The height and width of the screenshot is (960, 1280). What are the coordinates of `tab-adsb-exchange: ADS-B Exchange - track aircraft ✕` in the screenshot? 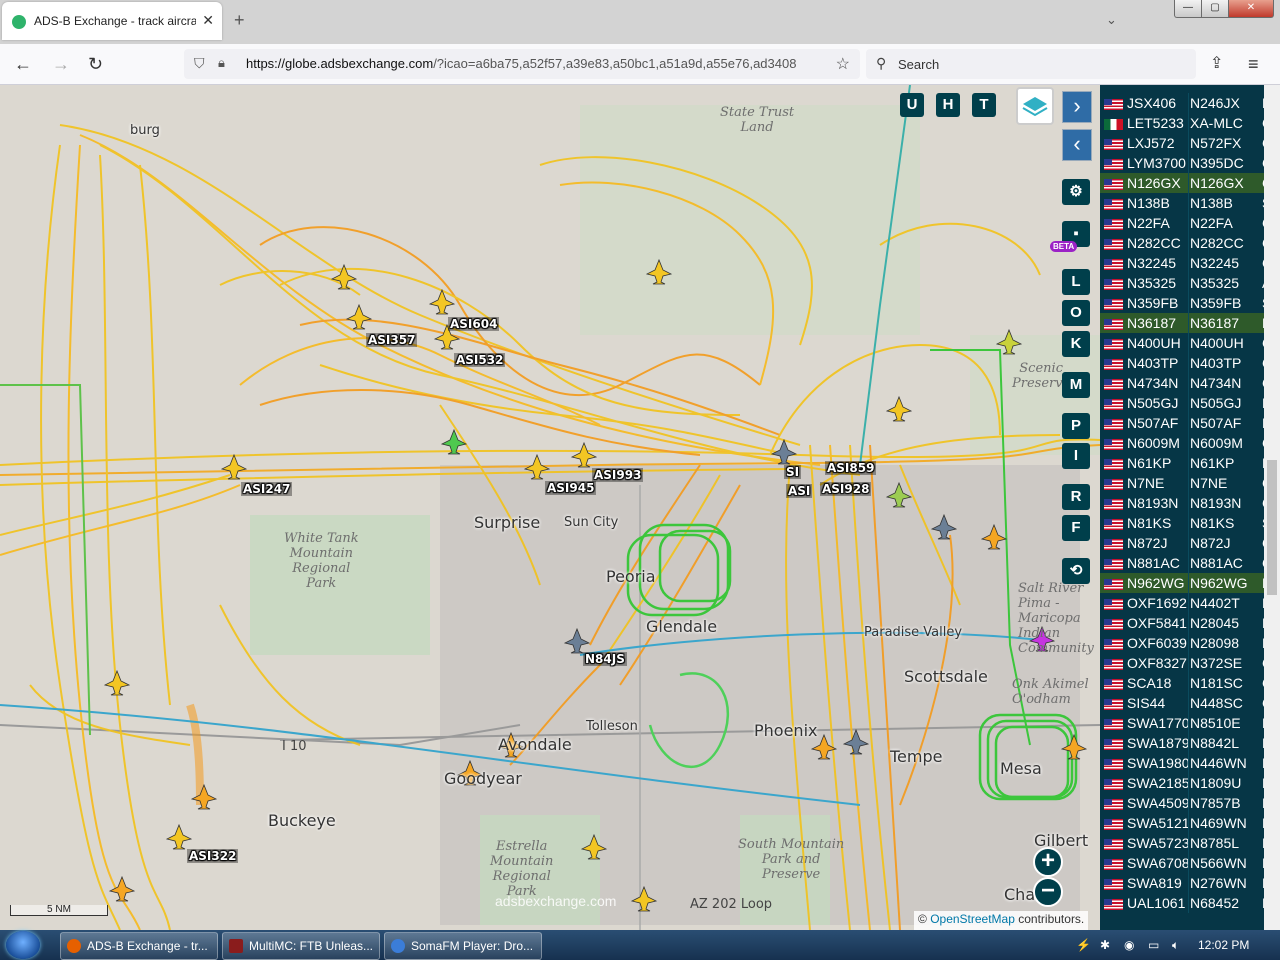 It's located at (112, 21).